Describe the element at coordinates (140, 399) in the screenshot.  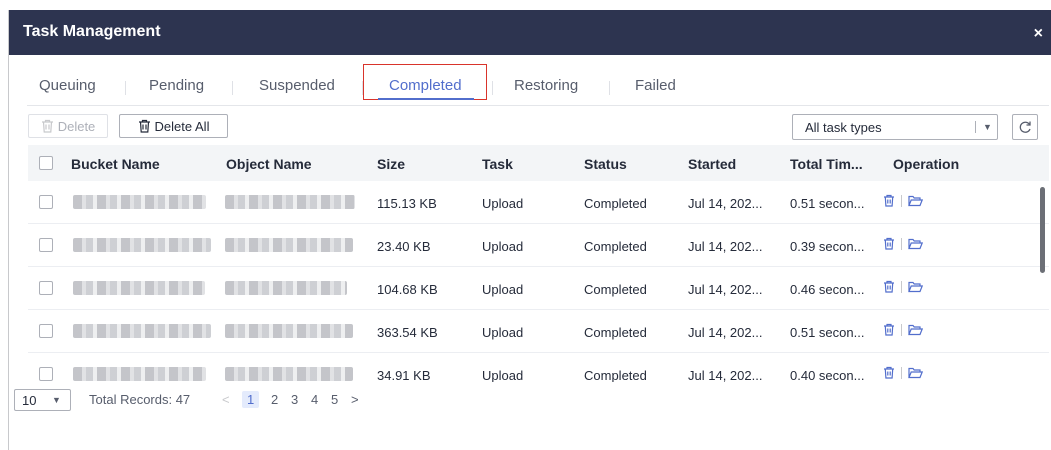
I see `total-records: Total Records: 47` at that location.